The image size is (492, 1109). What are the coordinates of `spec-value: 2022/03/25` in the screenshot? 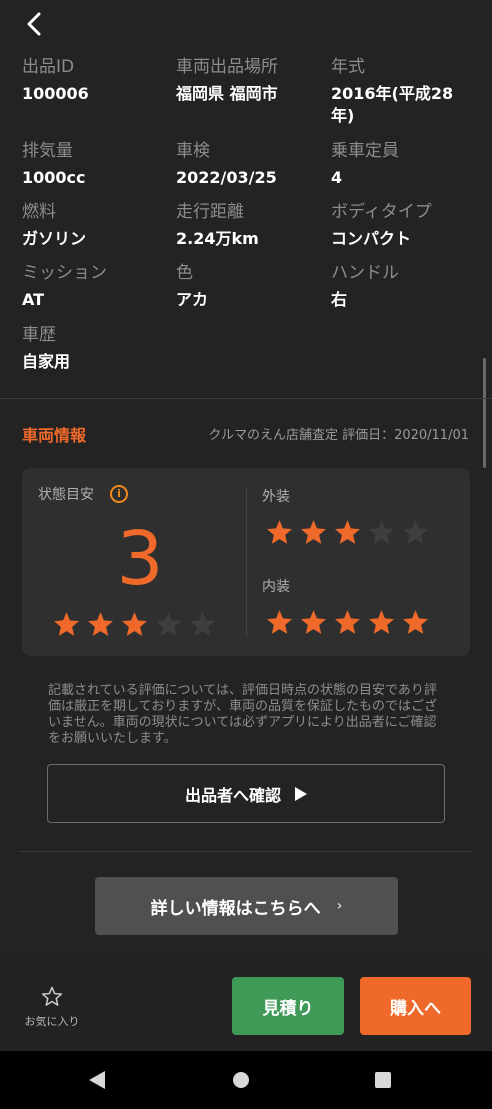 It's located at (226, 177).